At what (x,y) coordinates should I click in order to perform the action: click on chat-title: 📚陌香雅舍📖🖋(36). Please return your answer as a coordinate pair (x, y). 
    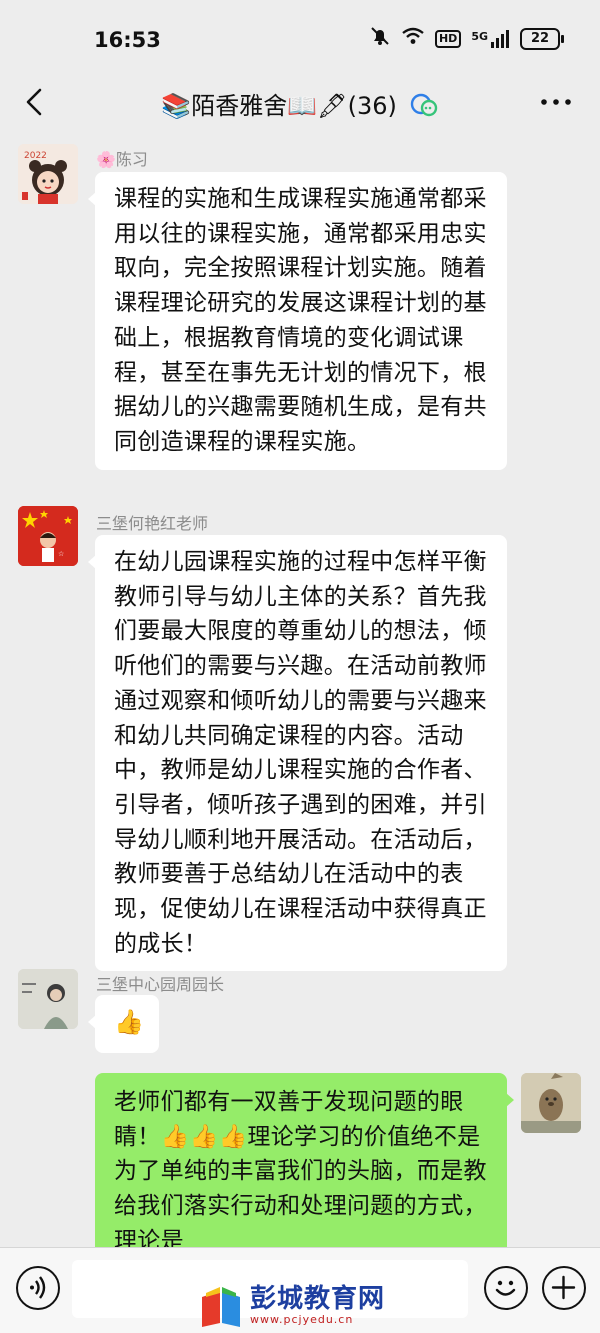
    Looking at the image, I should click on (300, 103).